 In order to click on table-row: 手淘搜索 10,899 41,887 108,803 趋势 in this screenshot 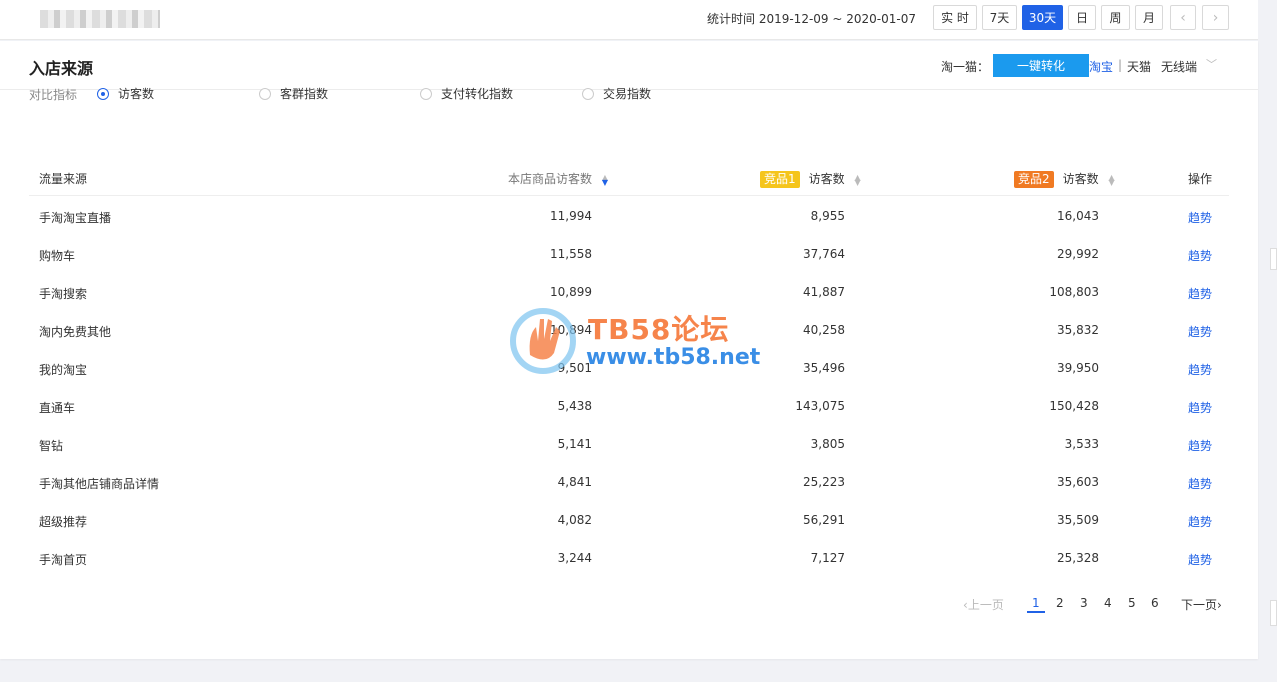, I will do `click(629, 292)`.